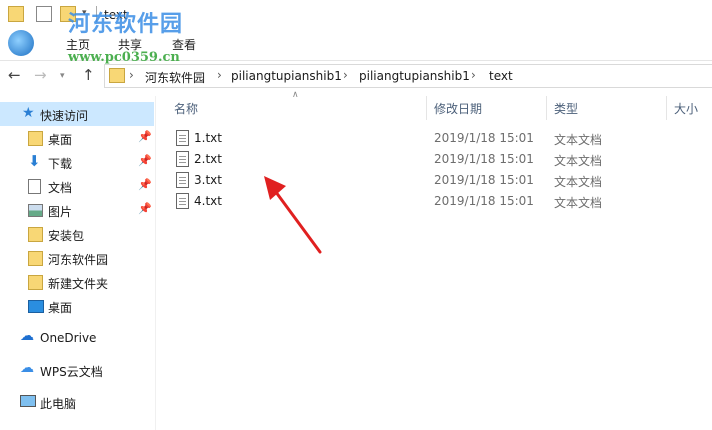 This screenshot has height=430, width=712. Describe the element at coordinates (68, 338) in the screenshot. I see `sidebar-item-label: OneDrive` at that location.